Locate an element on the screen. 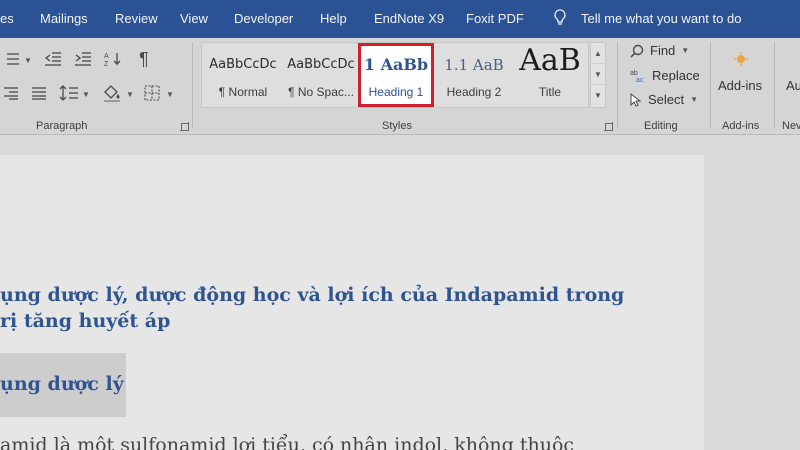  styles-gallery-scroll: ▲ ▼ ▼ is located at coordinates (598, 75).